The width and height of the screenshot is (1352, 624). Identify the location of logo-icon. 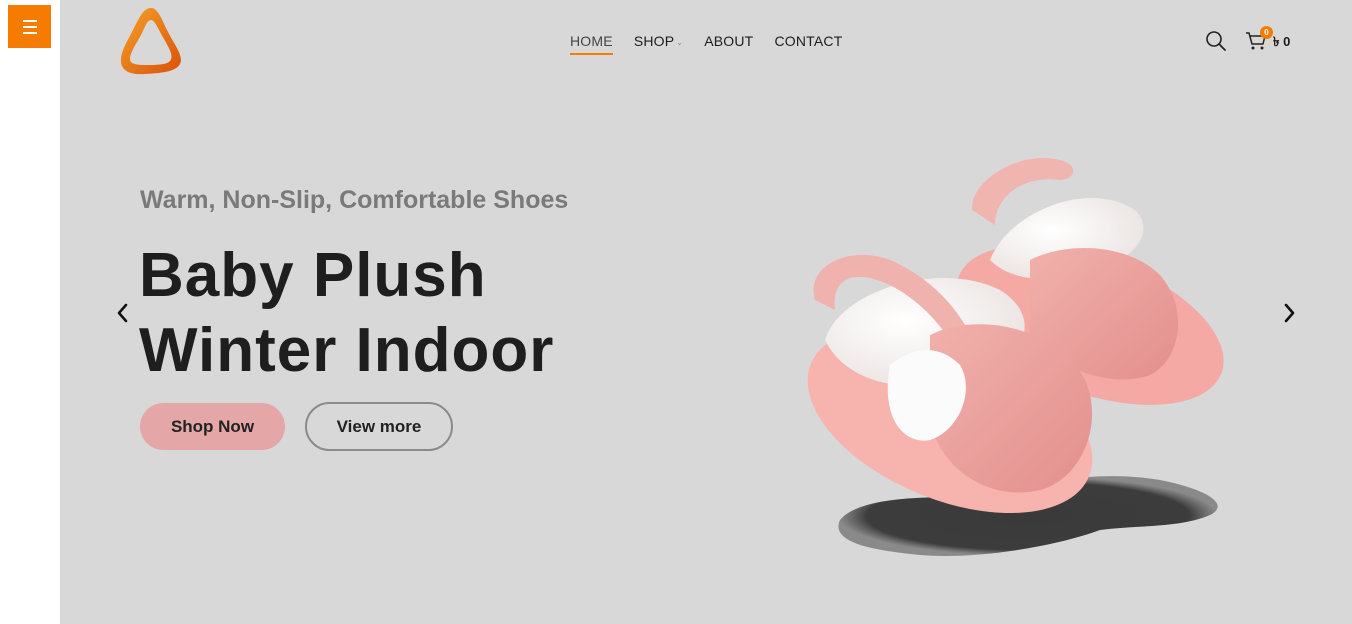
(151, 41).